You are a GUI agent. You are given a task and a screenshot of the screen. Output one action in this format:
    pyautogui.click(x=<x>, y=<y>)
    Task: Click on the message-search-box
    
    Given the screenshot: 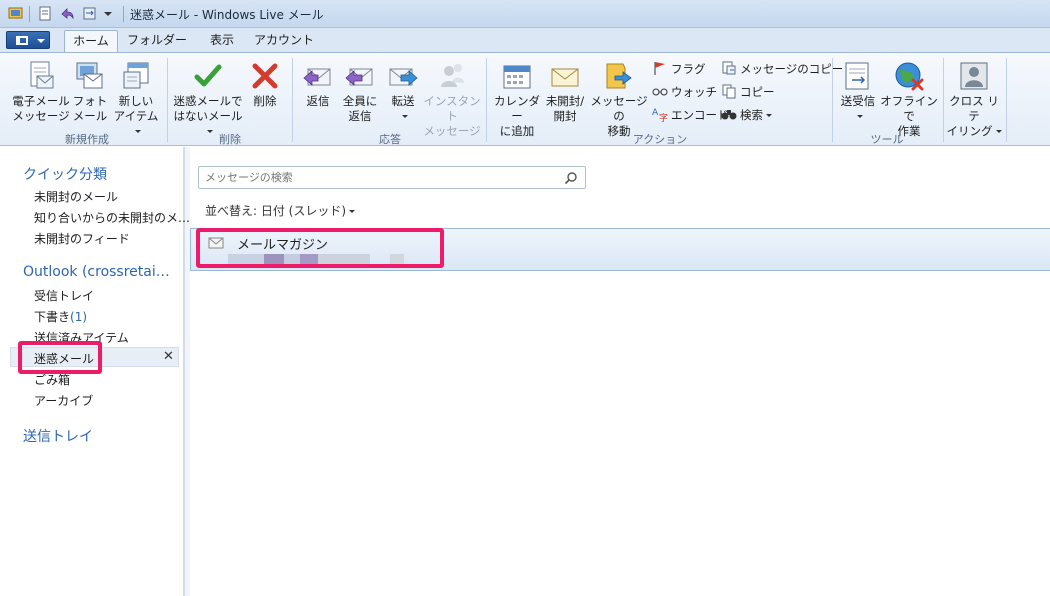 What is the action you would take?
    pyautogui.click(x=392, y=177)
    